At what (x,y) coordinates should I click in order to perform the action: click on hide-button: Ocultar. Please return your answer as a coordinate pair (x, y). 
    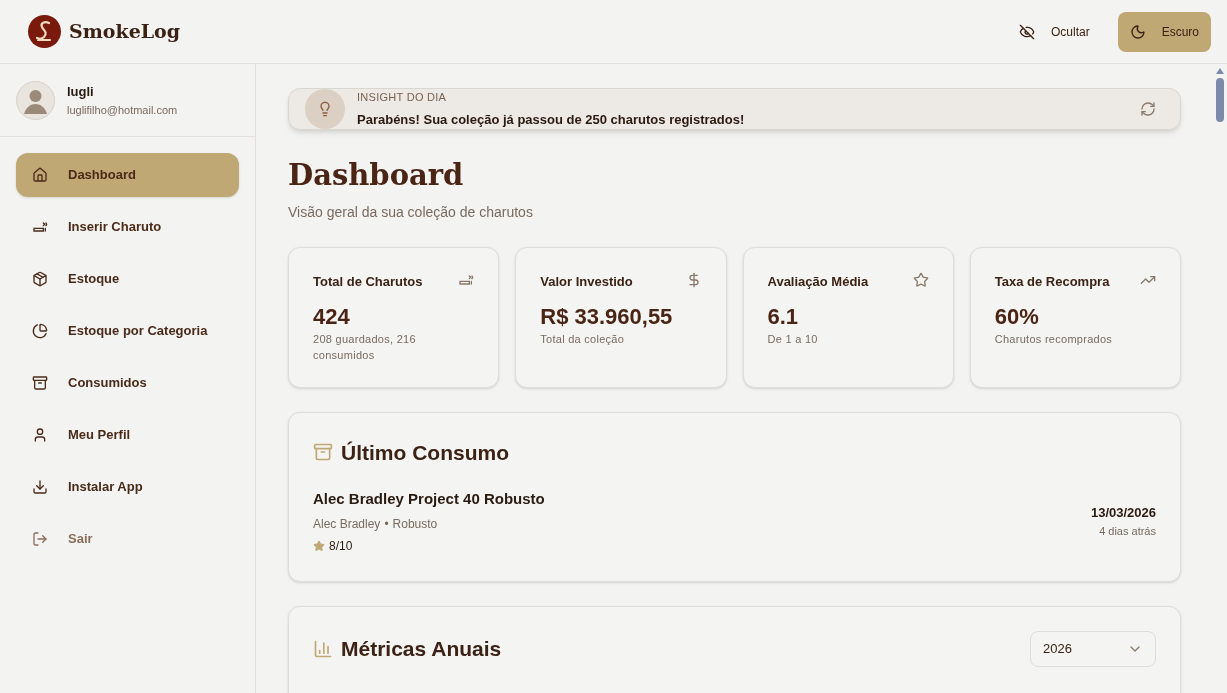
    Looking at the image, I should click on (1054, 31).